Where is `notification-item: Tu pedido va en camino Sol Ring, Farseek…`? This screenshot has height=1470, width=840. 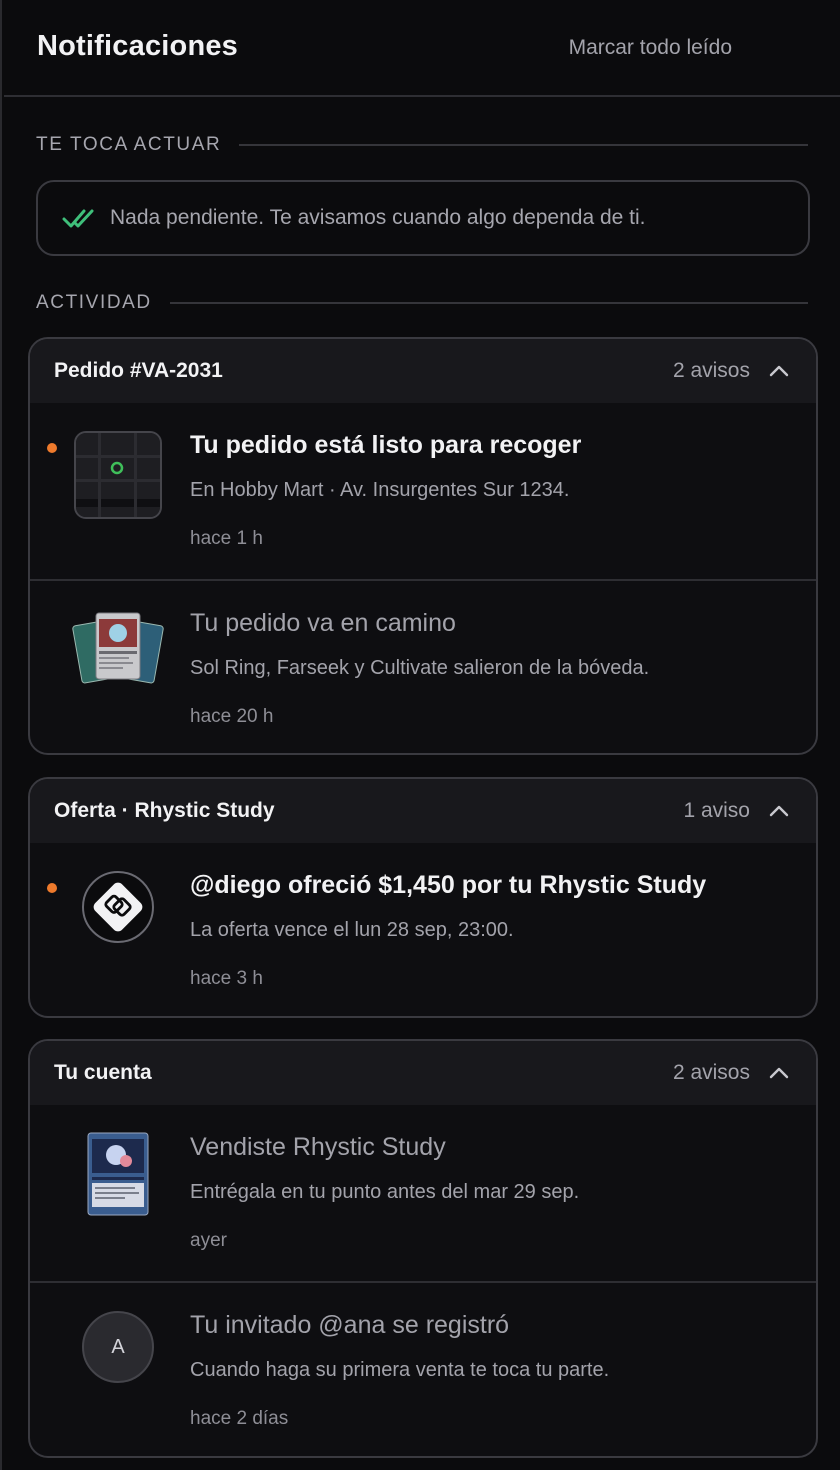 notification-item: Tu pedido va en camino Sol Ring, Farseek… is located at coordinates (423, 666).